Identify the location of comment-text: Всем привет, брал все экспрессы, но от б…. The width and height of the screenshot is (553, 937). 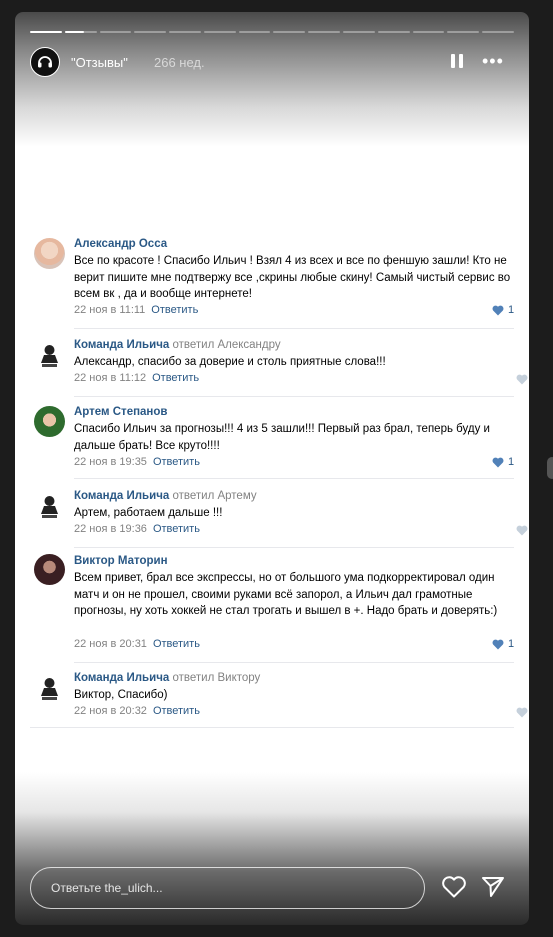
(286, 594).